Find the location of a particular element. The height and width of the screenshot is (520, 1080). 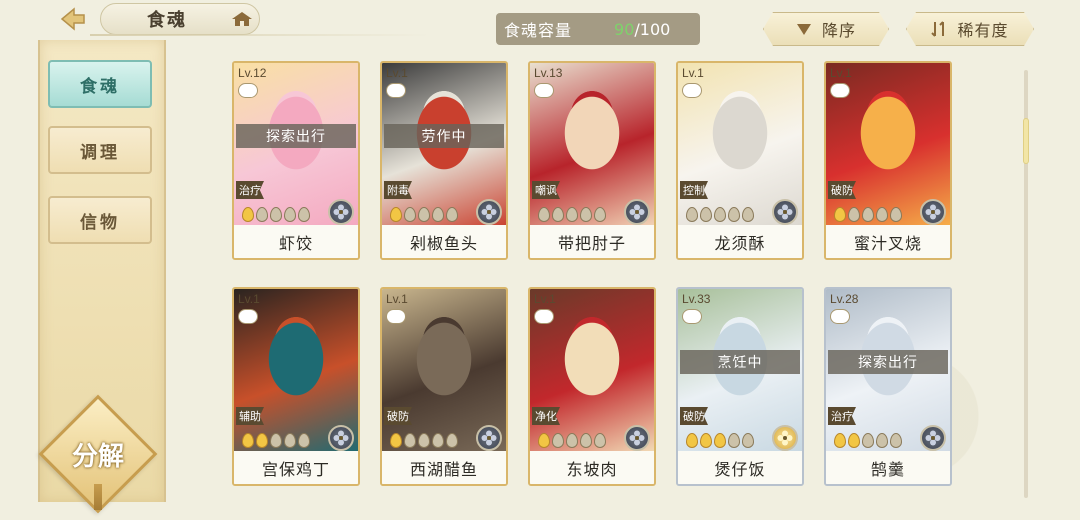

food-soul-card: Lv.1 净化 东坡肉 is located at coordinates (592, 386).